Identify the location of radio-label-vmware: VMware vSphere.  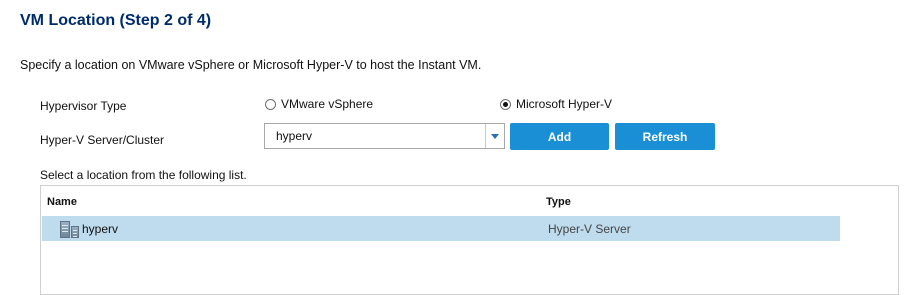
(327, 104).